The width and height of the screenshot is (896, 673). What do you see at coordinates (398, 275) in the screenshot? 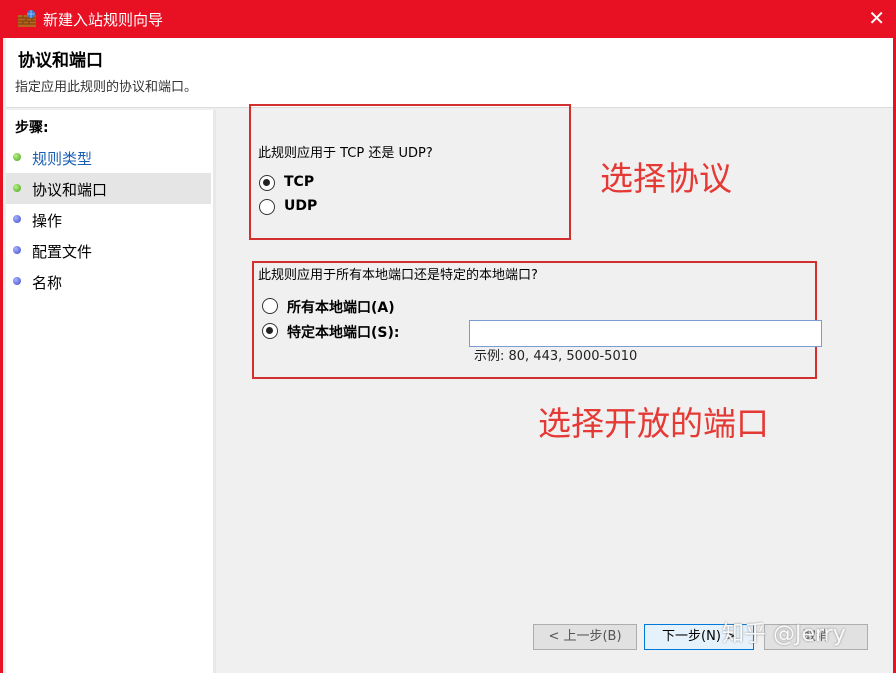
I see `ports-question: 此规则应用于所有本地端口还是特定的本地端口?` at bounding box center [398, 275].